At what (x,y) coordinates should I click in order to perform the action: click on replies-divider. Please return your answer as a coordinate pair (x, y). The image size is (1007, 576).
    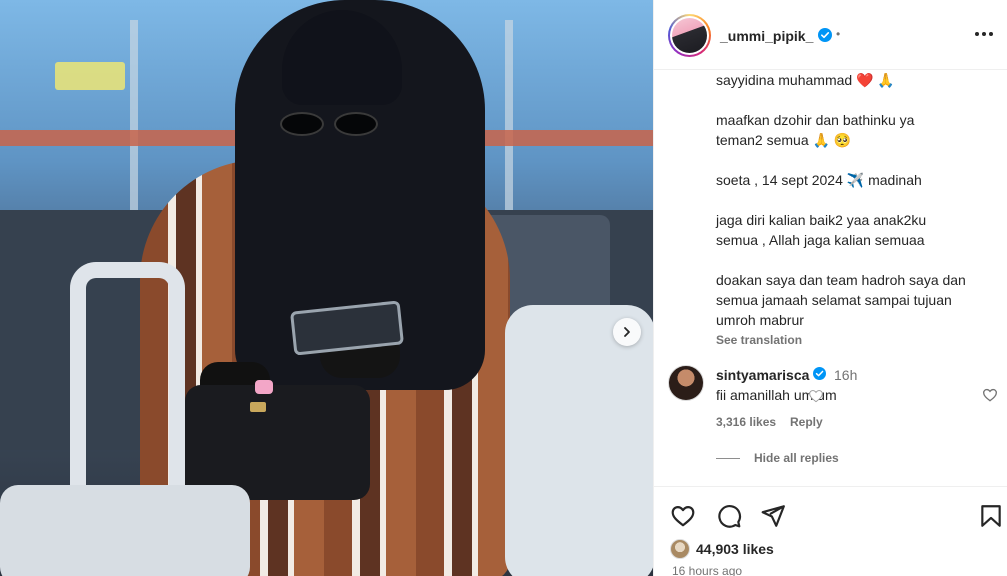
    Looking at the image, I should click on (728, 458).